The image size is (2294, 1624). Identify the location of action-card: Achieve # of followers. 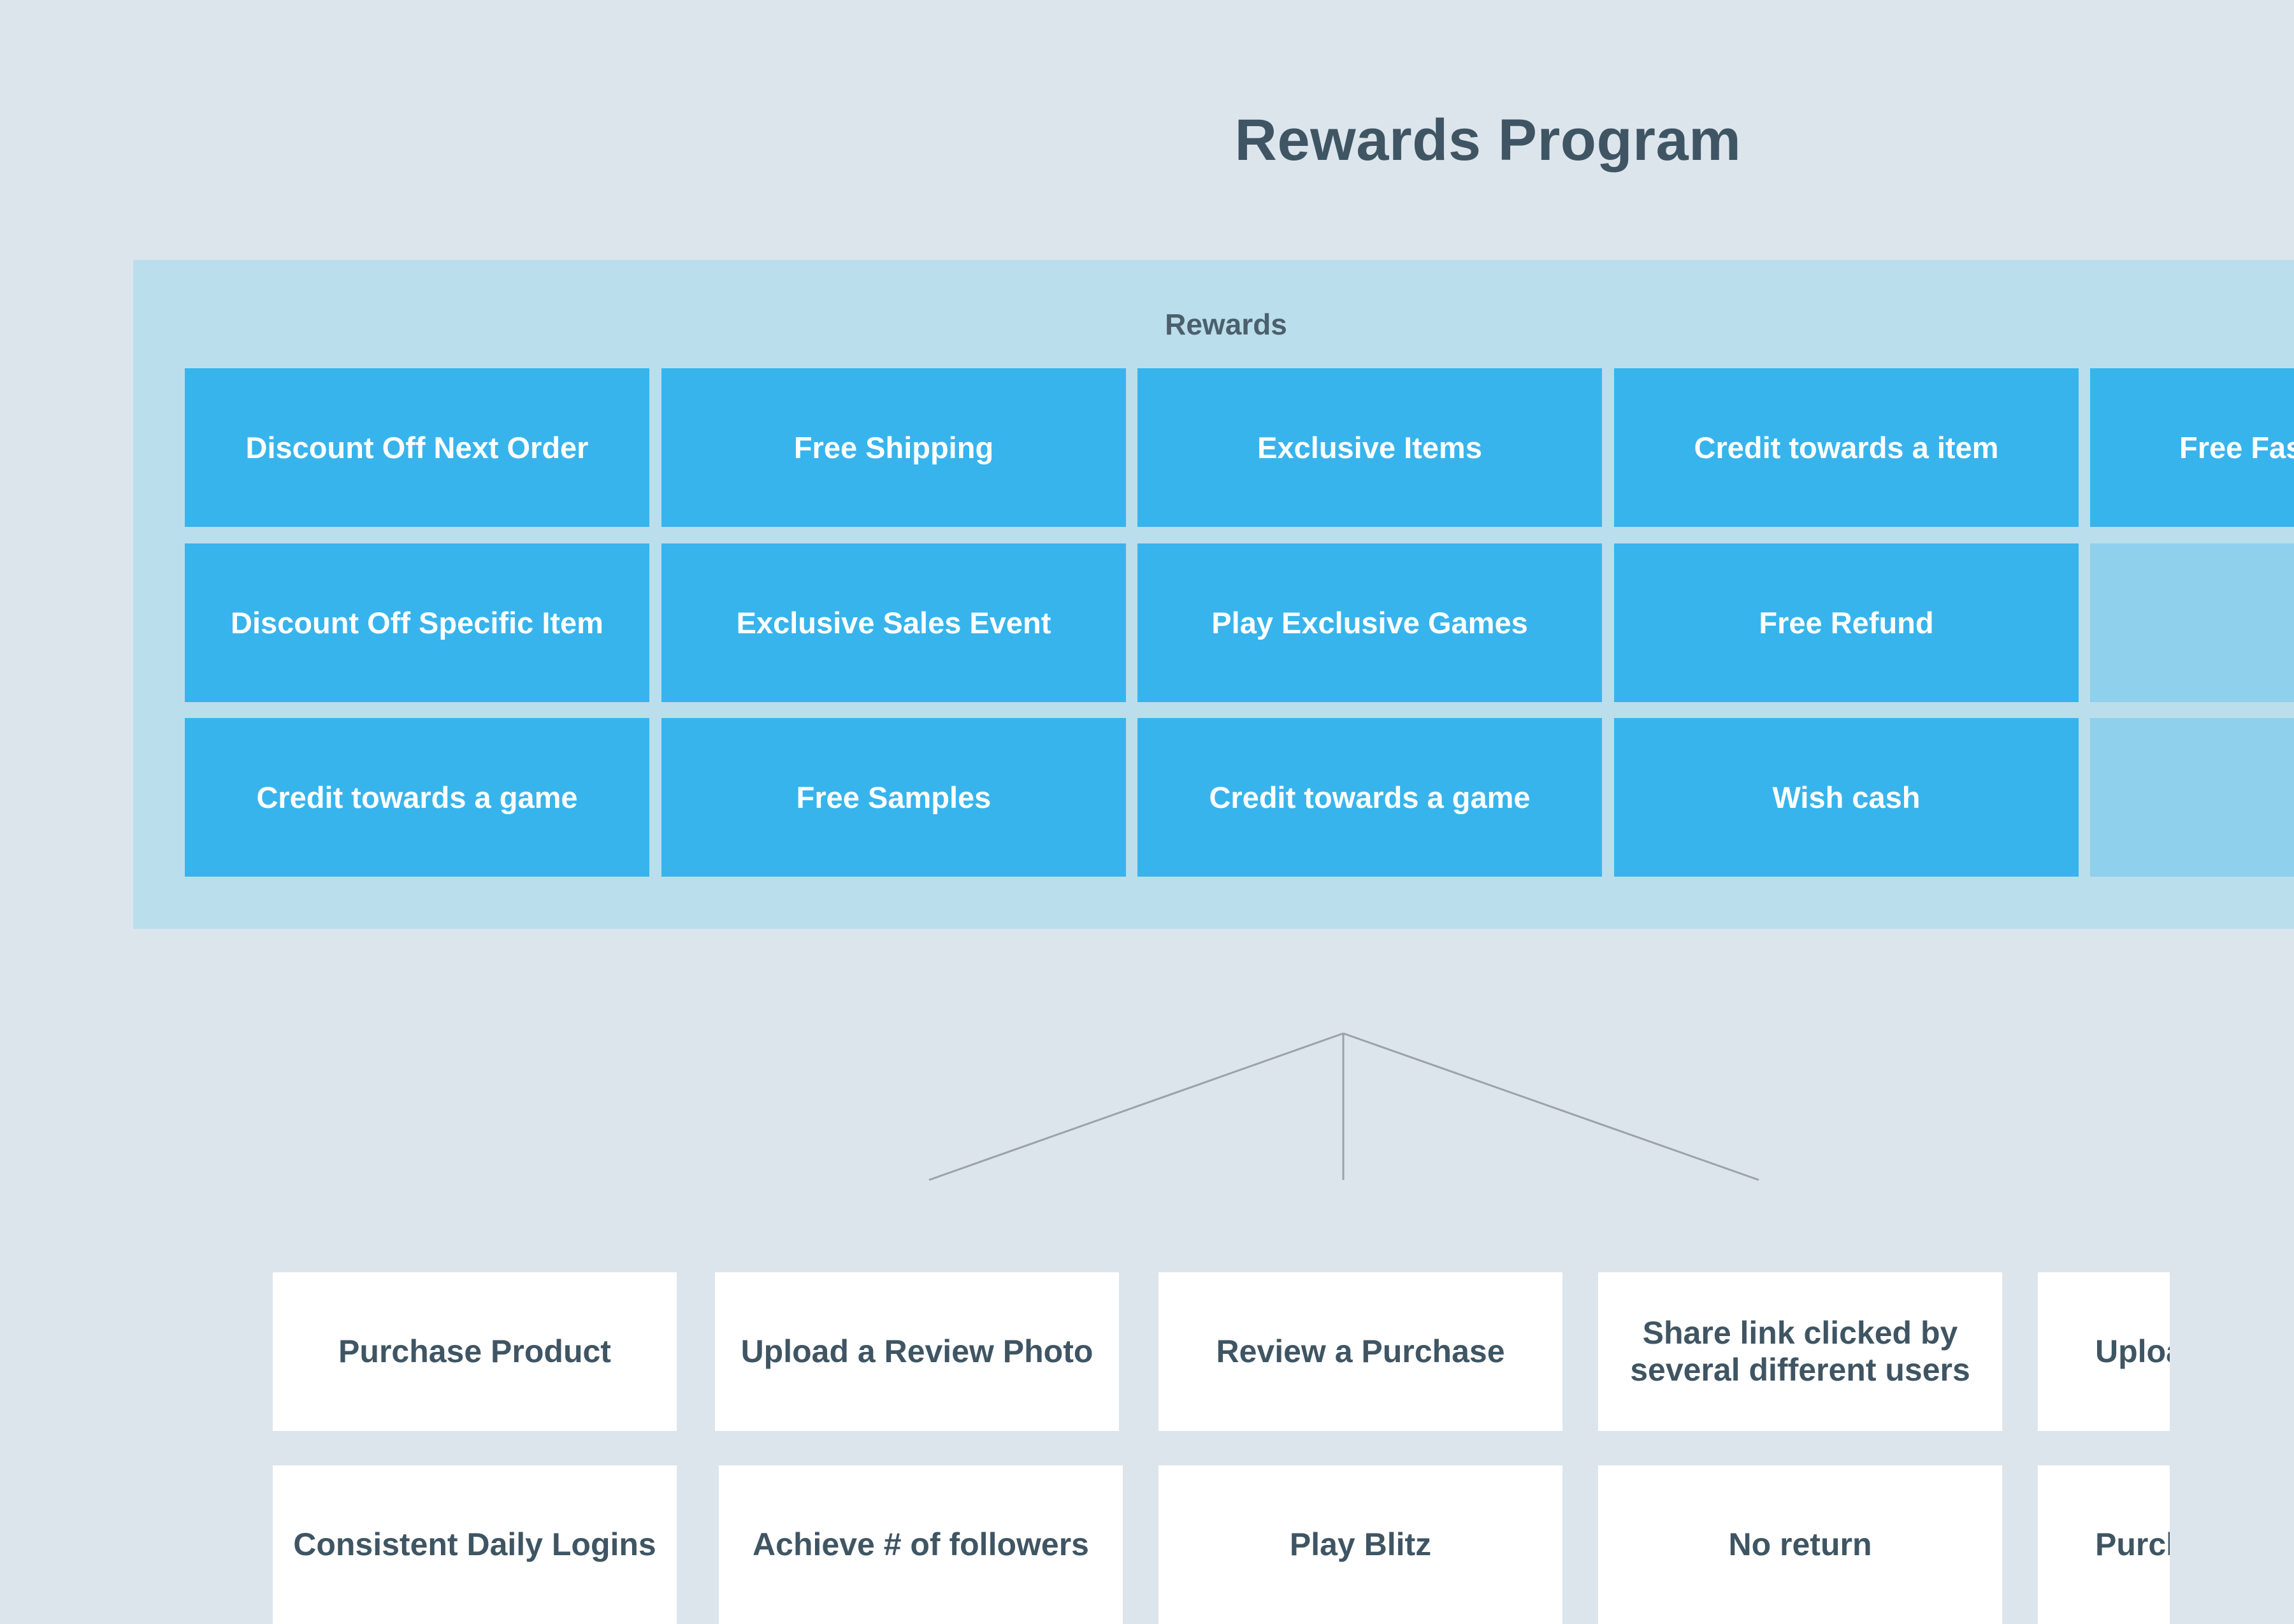
(921, 1544).